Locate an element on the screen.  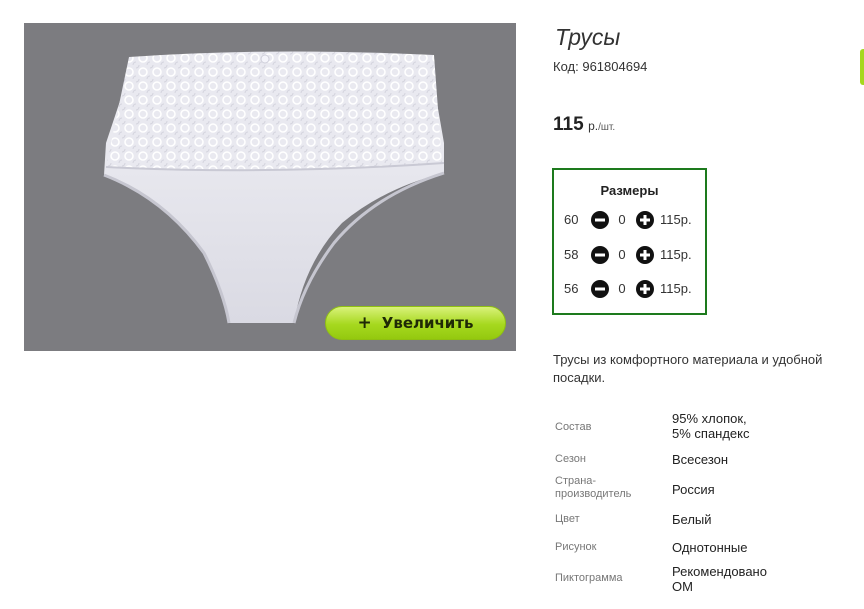
size-row: 58 0 115р. is located at coordinates (634, 255).